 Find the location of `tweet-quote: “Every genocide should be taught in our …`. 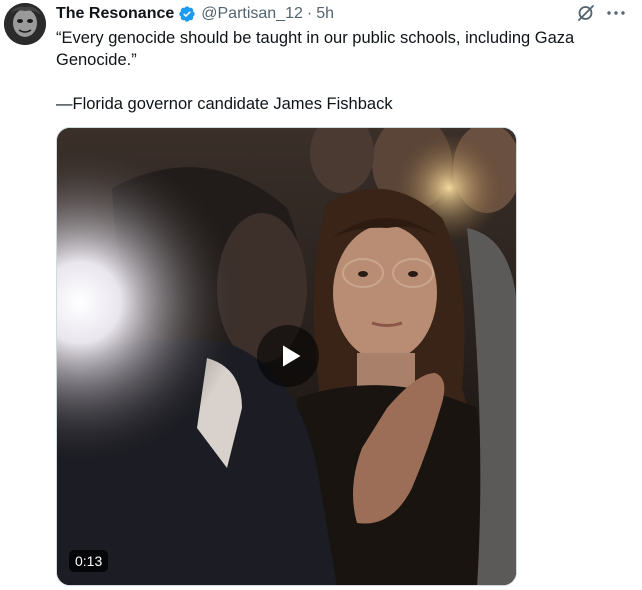

tweet-quote: “Every genocide should be taught in our … is located at coordinates (315, 49).